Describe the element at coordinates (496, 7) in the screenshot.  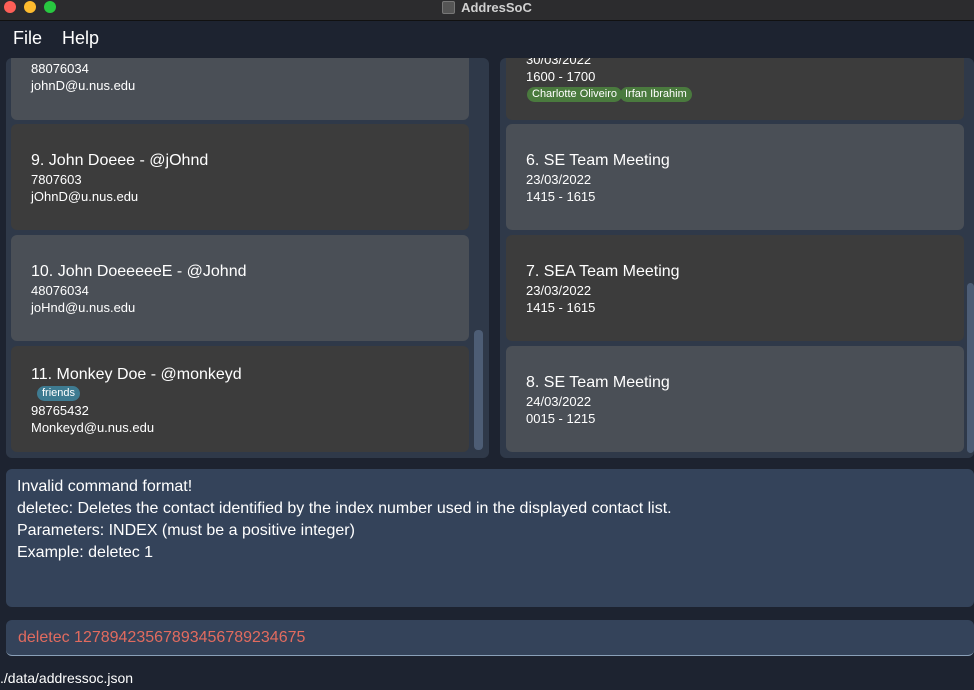
I see `window-title: AddresSoC` at that location.